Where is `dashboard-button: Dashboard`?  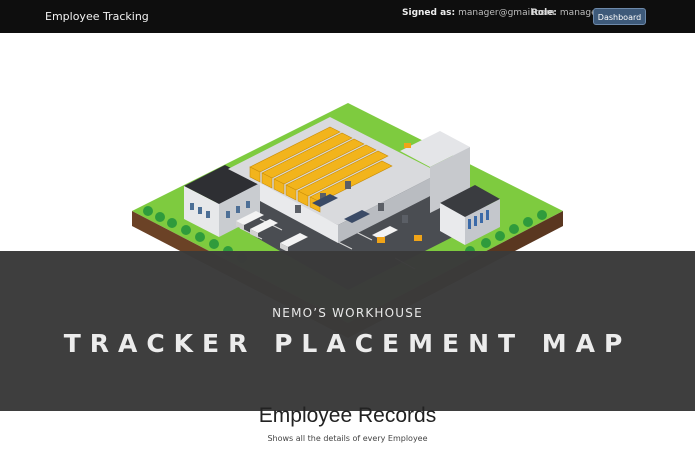 dashboard-button: Dashboard is located at coordinates (619, 16).